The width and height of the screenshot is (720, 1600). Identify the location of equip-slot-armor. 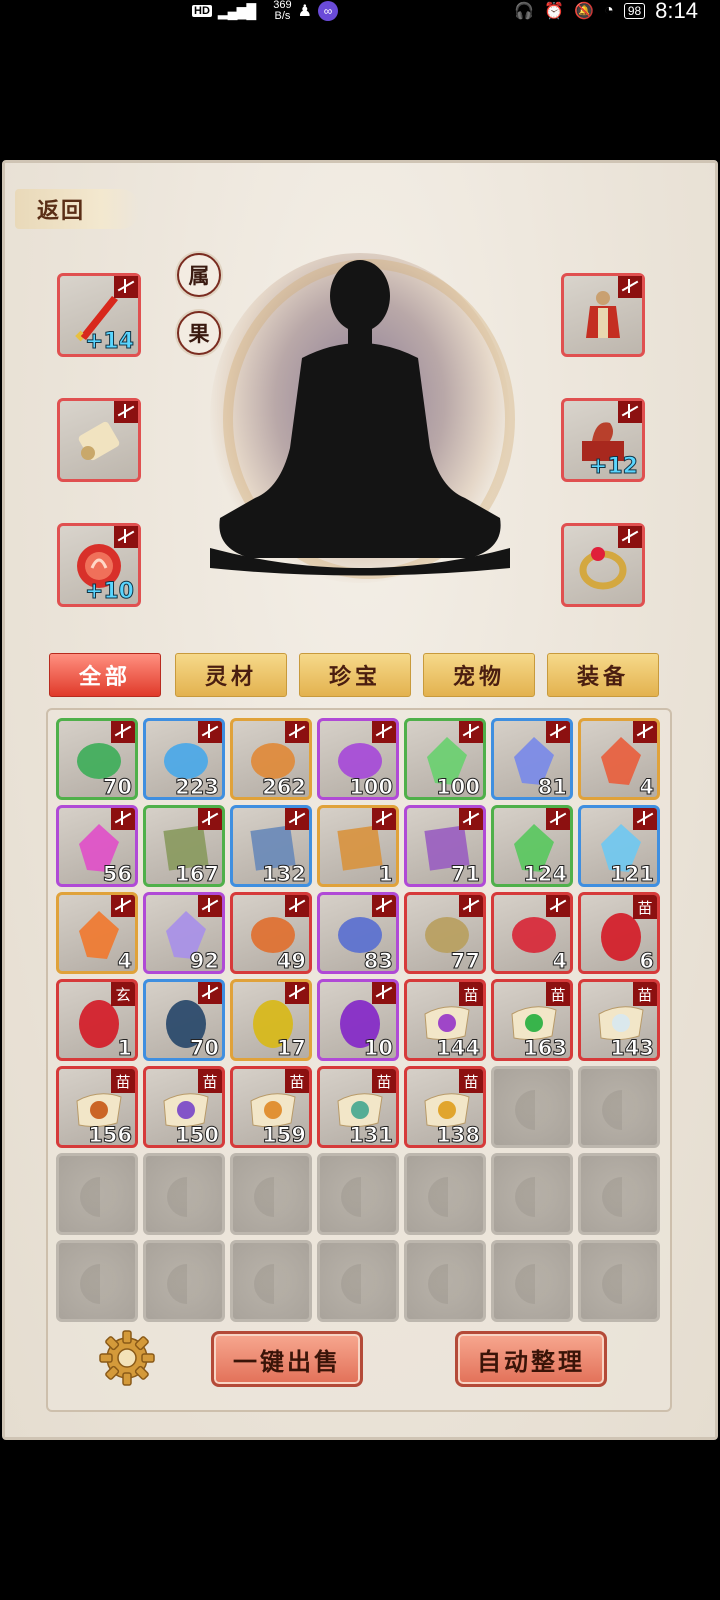
(603, 315).